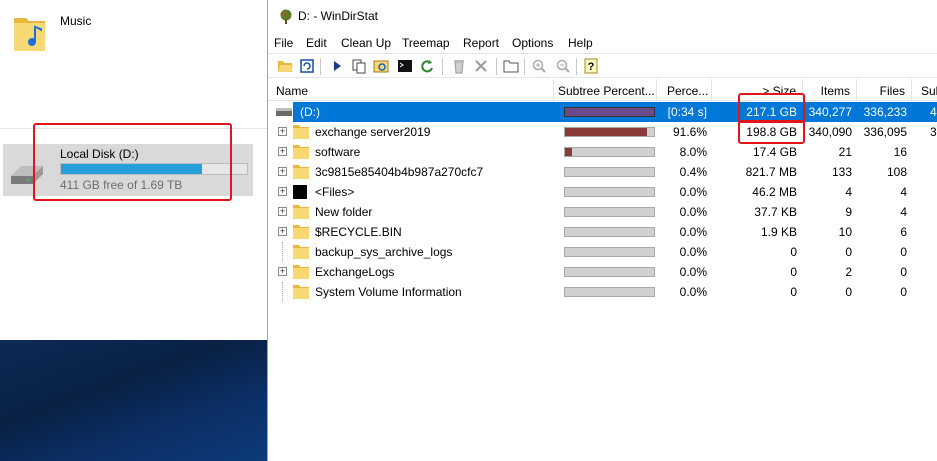  I want to click on row-percent: [0:34 s], so click(687, 112).